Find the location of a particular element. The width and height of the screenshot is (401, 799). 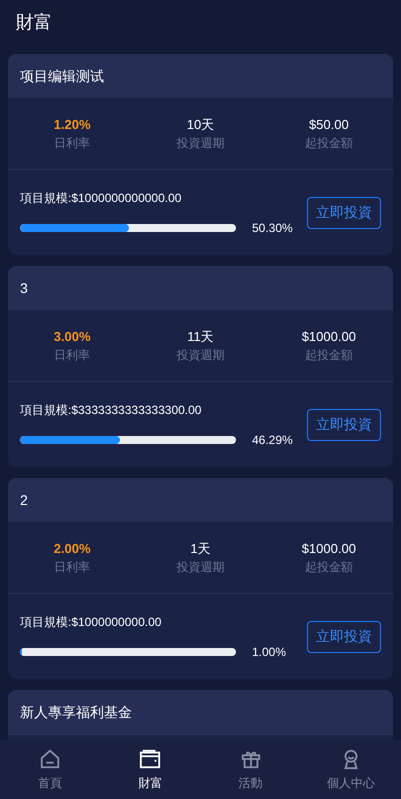

product-name: 项目编辑测试 is located at coordinates (62, 76).